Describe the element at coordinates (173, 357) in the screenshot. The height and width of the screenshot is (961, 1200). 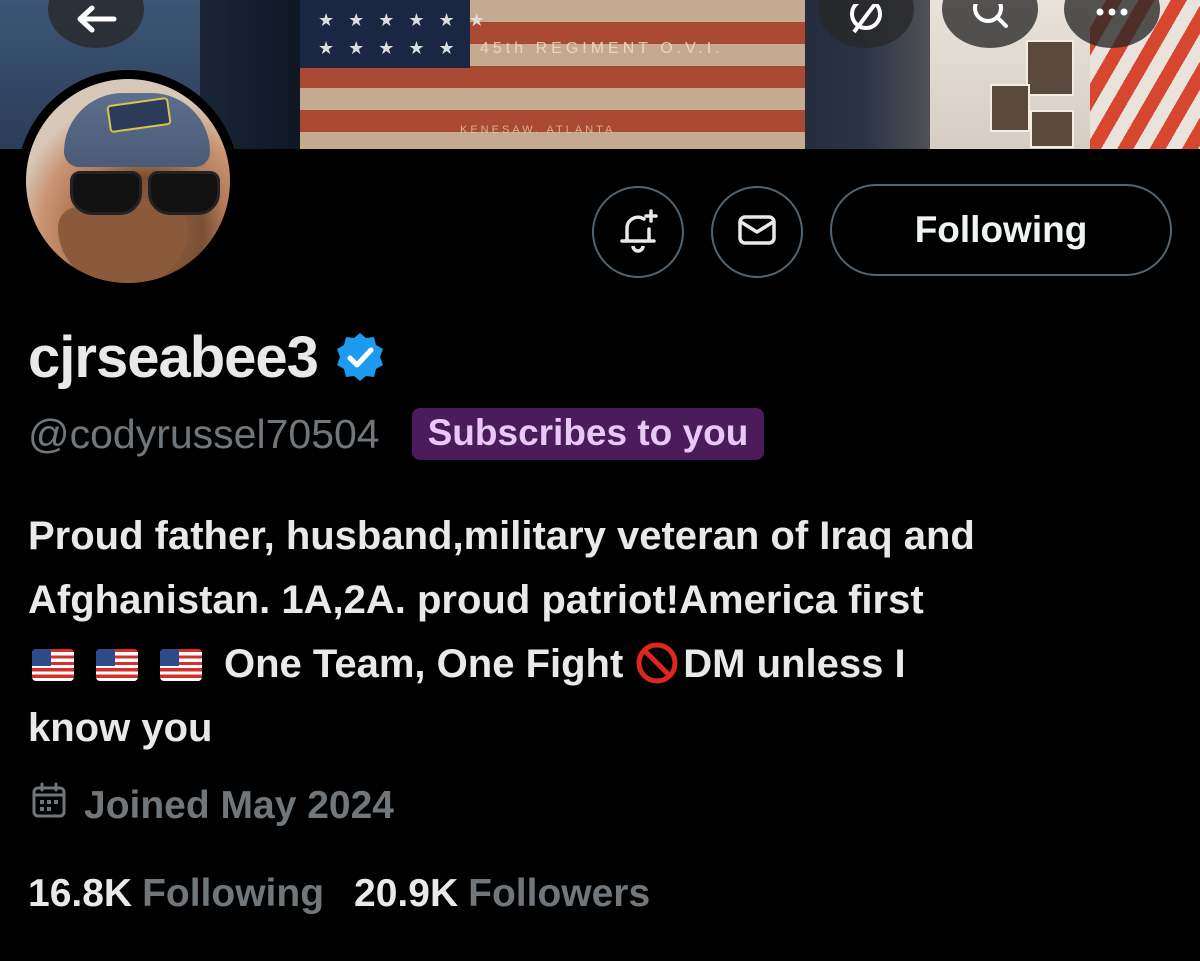
I see `display-name: cjrseabee3` at that location.